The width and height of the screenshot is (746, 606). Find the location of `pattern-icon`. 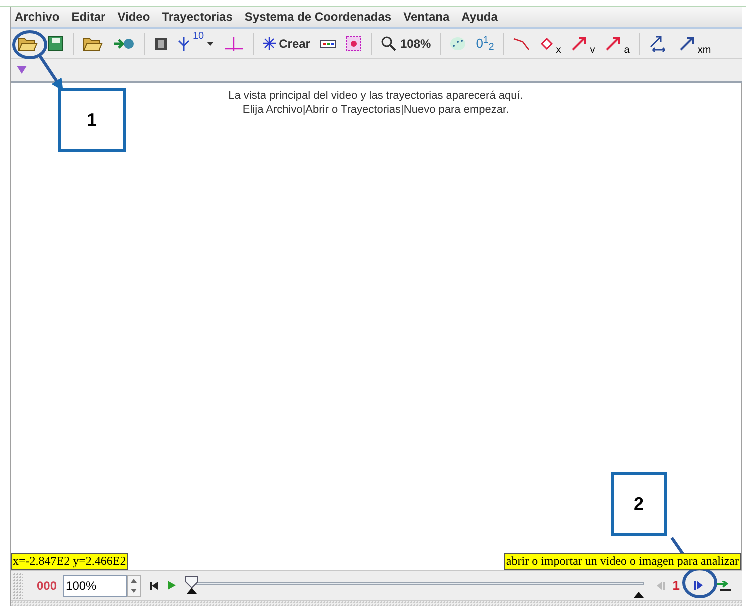

pattern-icon is located at coordinates (354, 44).